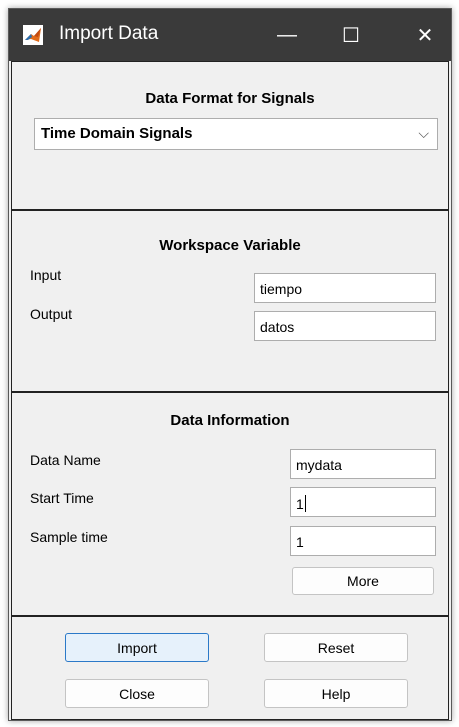  Describe the element at coordinates (69, 537) in the screenshot. I see `sample-time-label: Sample time` at that location.